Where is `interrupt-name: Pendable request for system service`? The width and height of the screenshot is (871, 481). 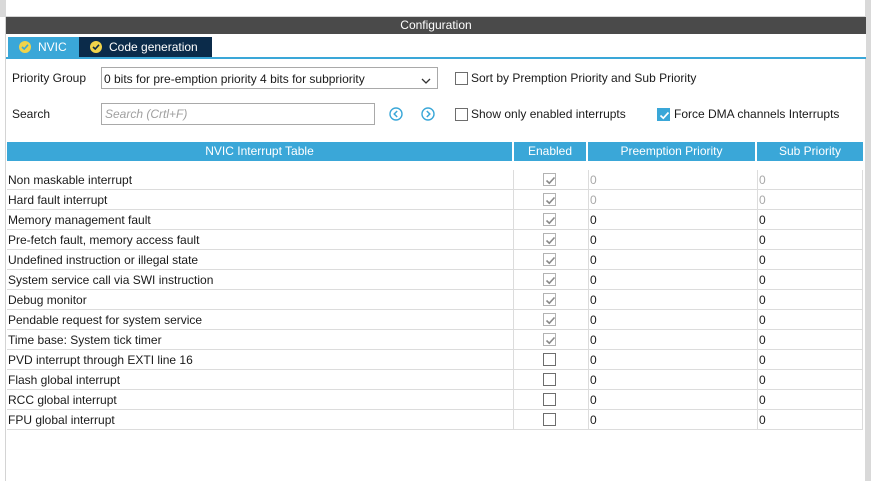 interrupt-name: Pendable request for system service is located at coordinates (105, 320).